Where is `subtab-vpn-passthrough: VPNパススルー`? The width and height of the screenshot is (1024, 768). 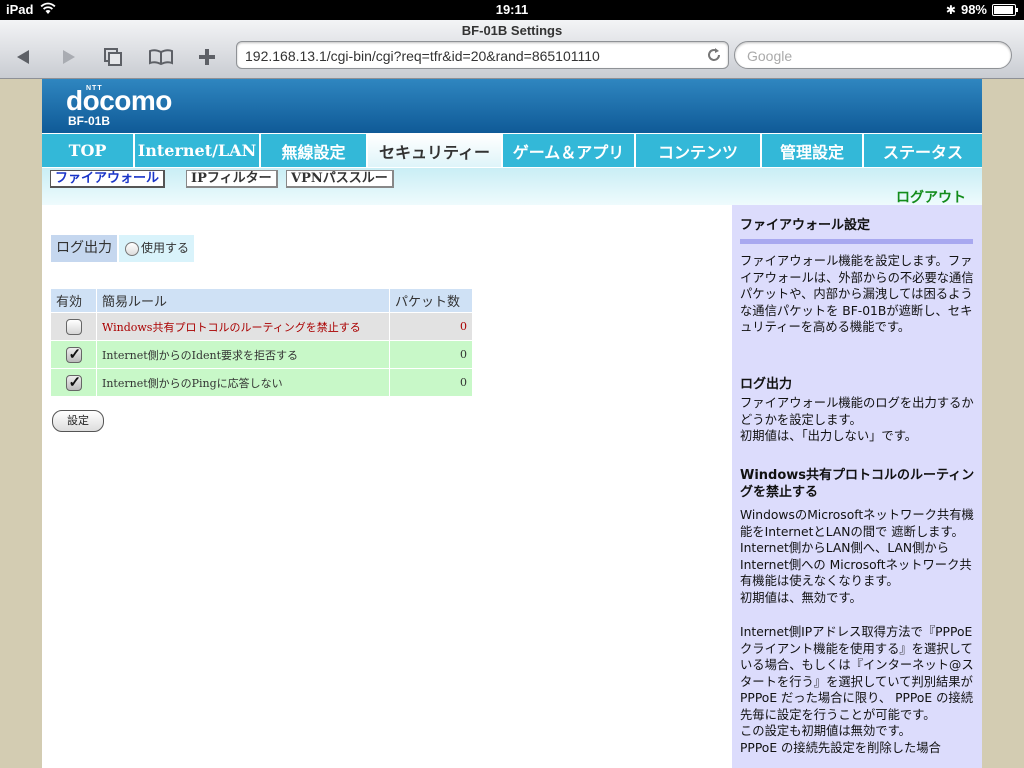
subtab-vpn-passthrough: VPNパススルー is located at coordinates (340, 179).